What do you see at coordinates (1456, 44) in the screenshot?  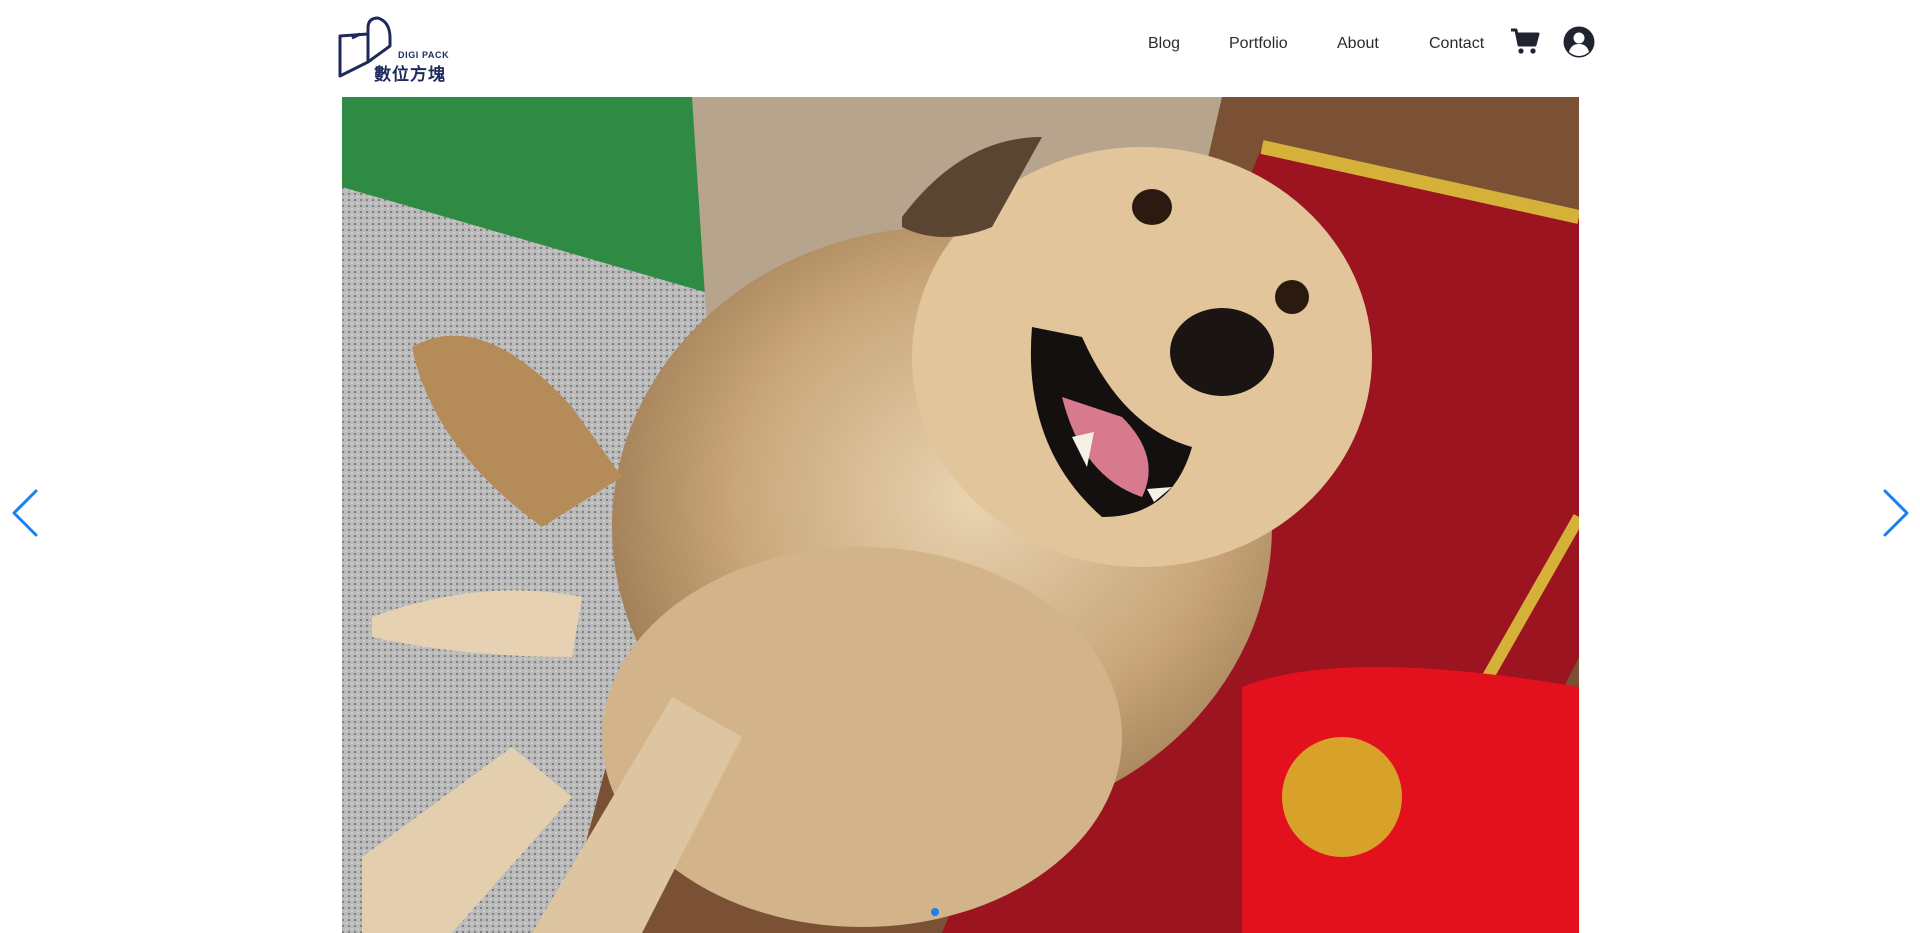 I see `nav-contact: Contact` at bounding box center [1456, 44].